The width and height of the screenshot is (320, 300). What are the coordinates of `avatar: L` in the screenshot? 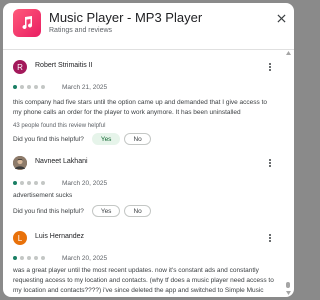 It's located at (20, 238).